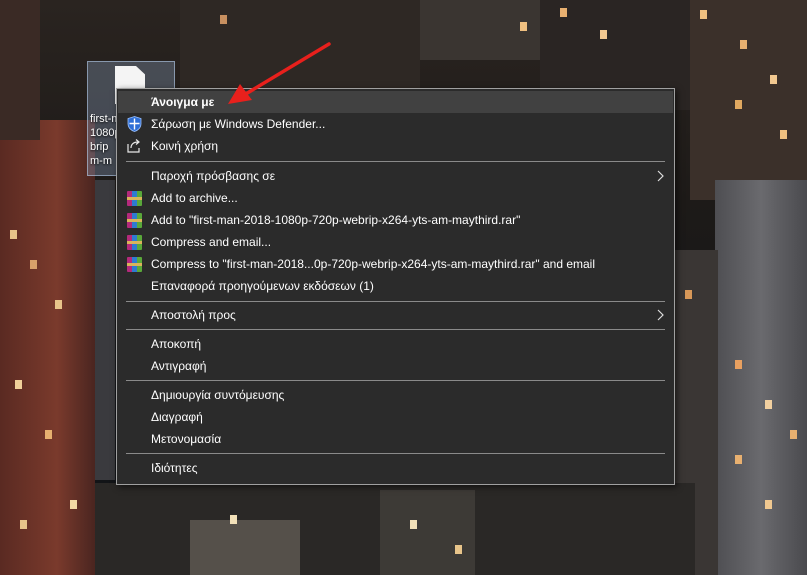 This screenshot has width=807, height=575. I want to click on menu-item-label: Κοινή χρήση, so click(185, 146).